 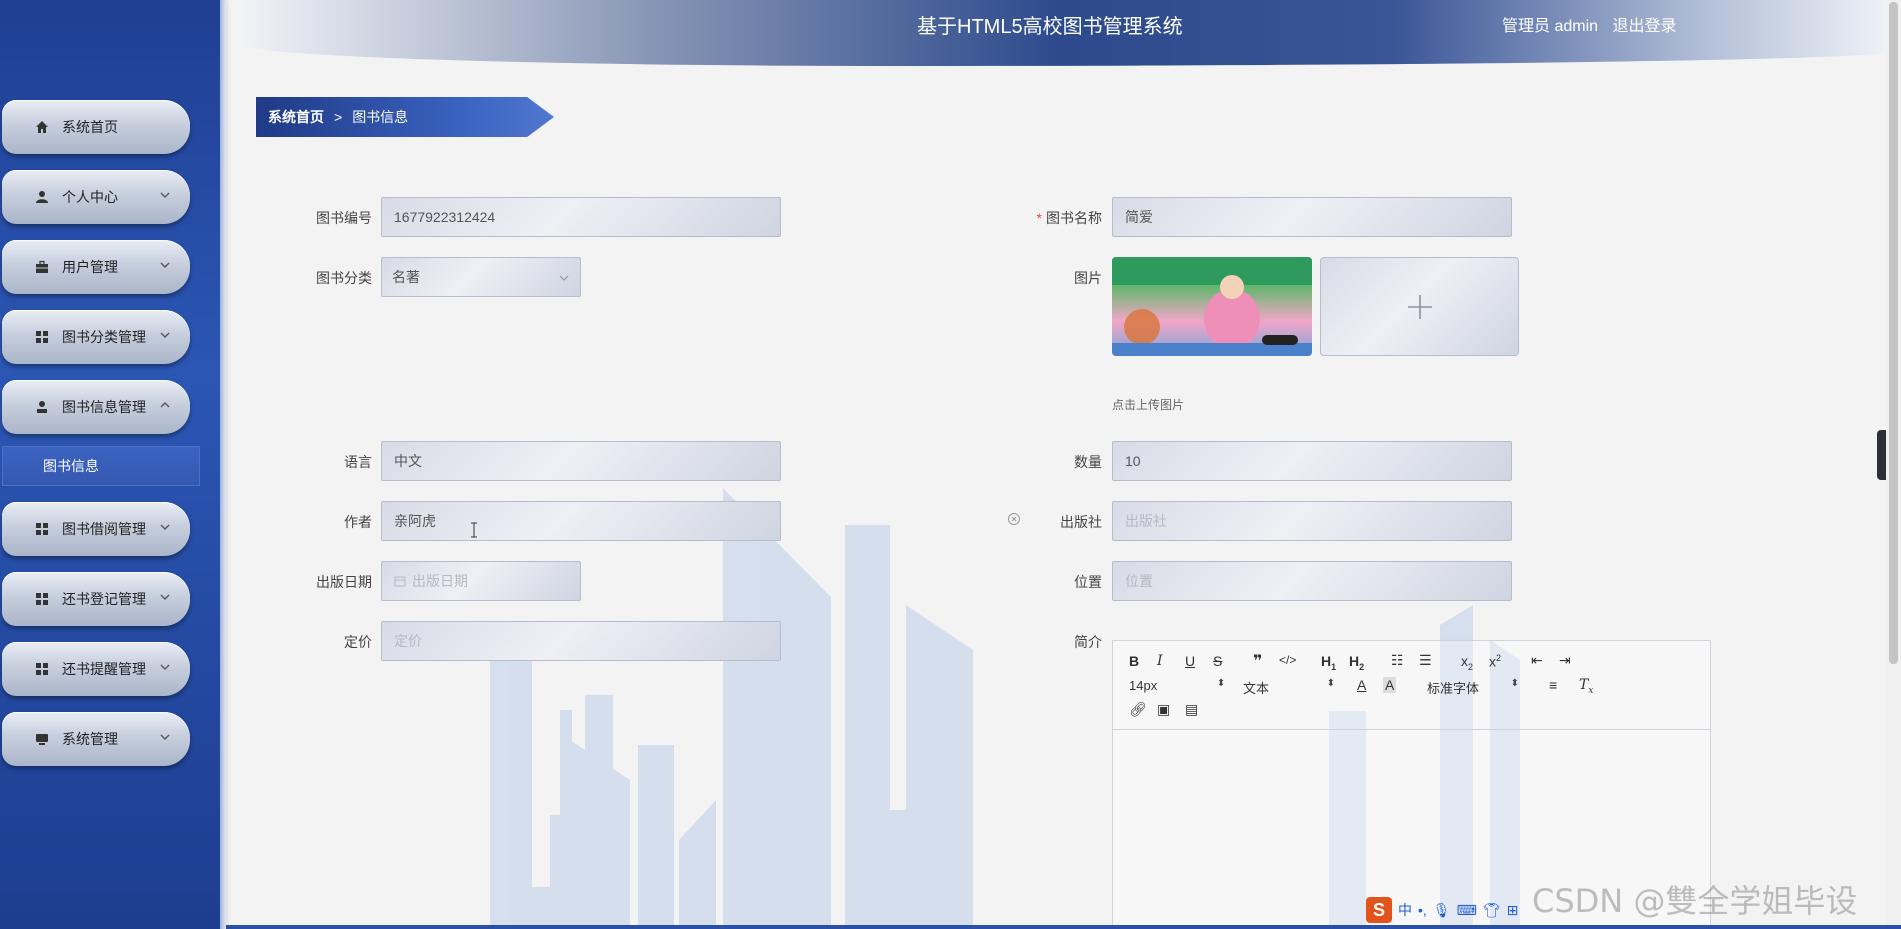 I want to click on link-icon: 🔗︎, so click(x=1138, y=709).